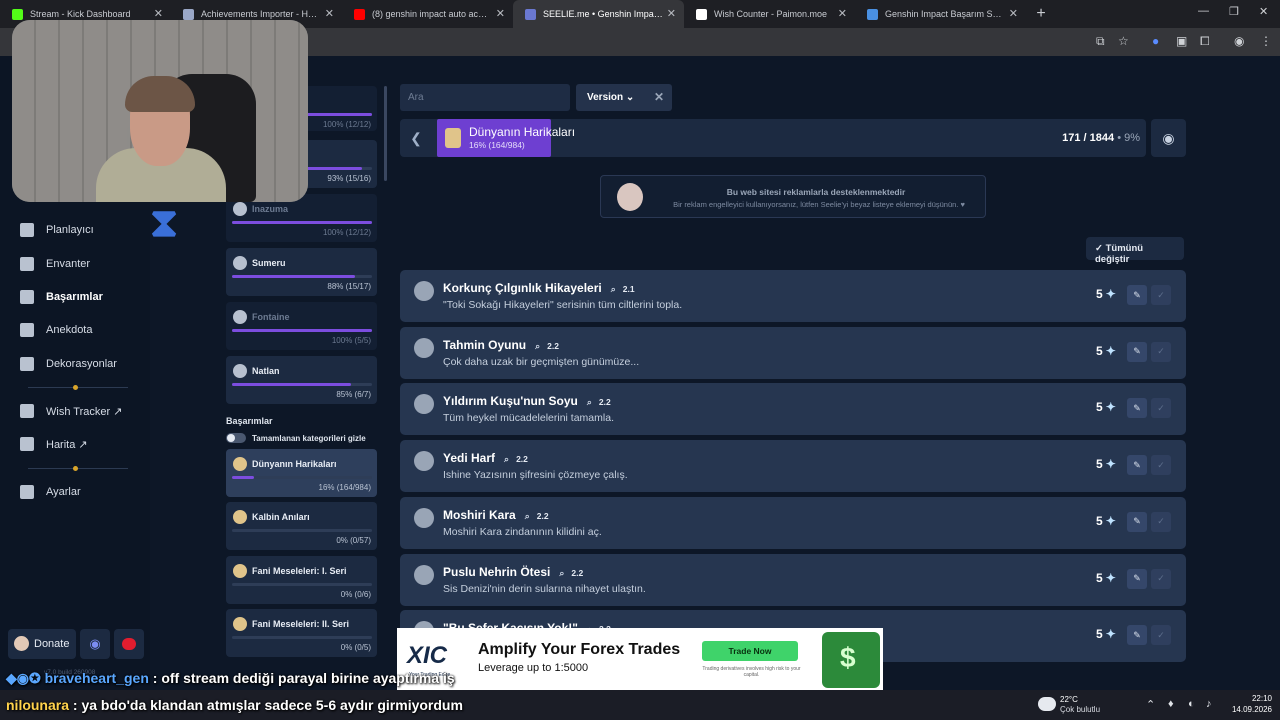  I want to click on clear-filter-icon: ✕, so click(659, 97).